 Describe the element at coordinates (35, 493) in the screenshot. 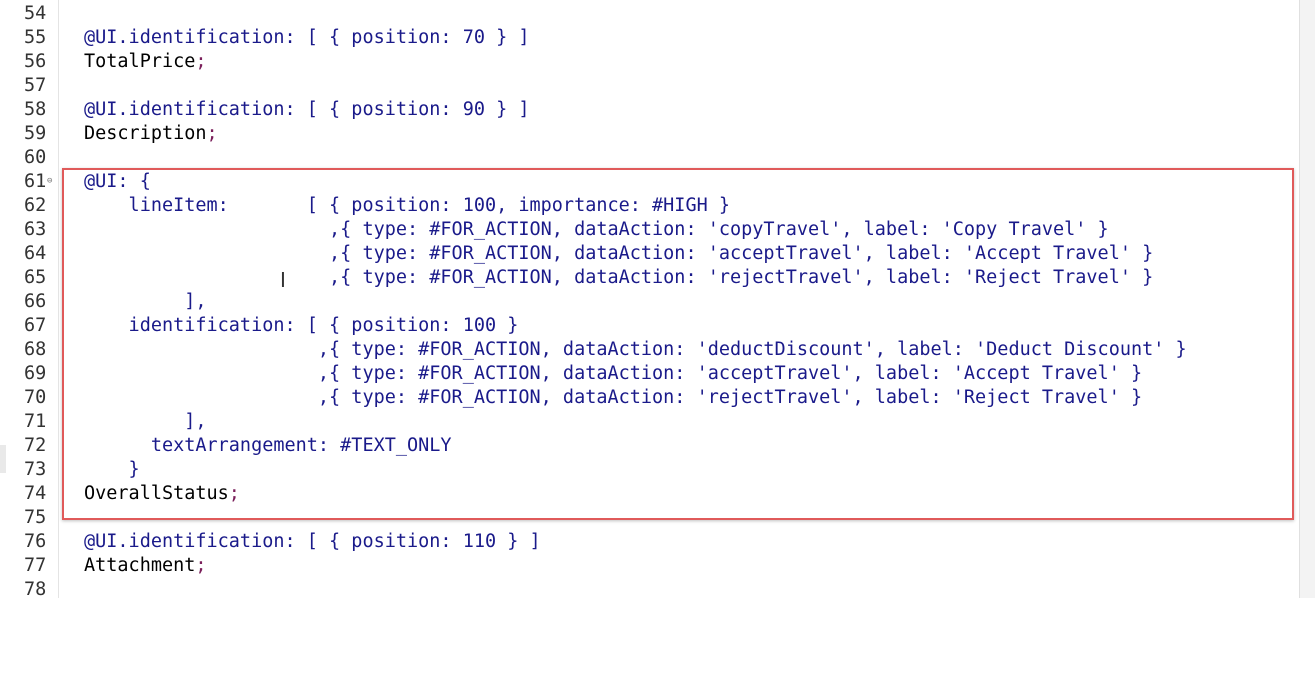

I see `line-number: 74` at that location.